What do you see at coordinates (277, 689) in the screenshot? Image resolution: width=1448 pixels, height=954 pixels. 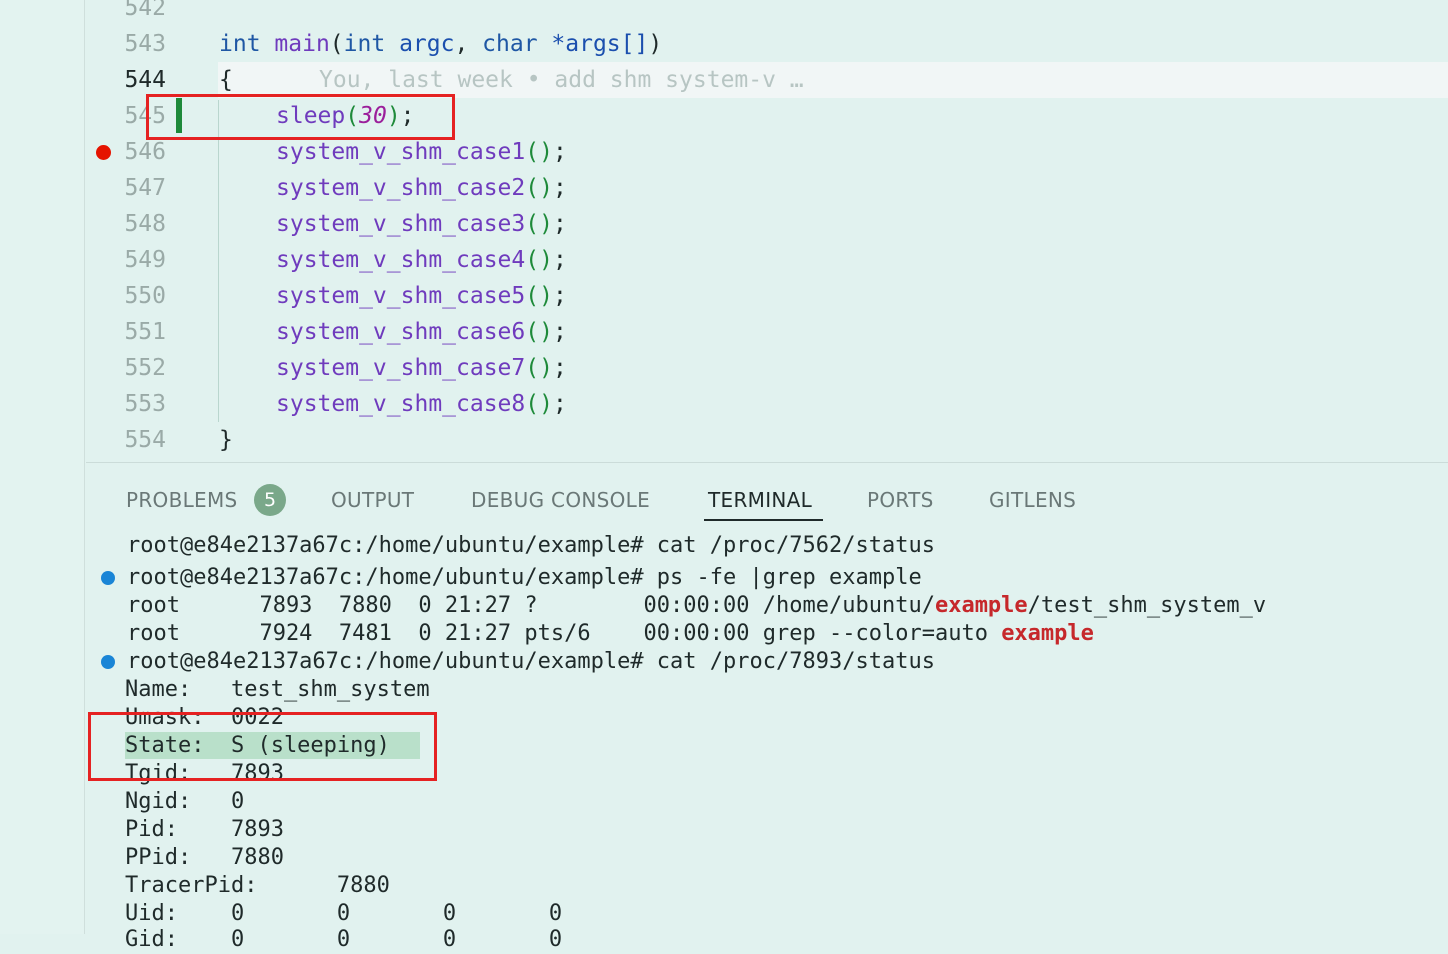 I see `status-line: Name: test_shm_system` at bounding box center [277, 689].